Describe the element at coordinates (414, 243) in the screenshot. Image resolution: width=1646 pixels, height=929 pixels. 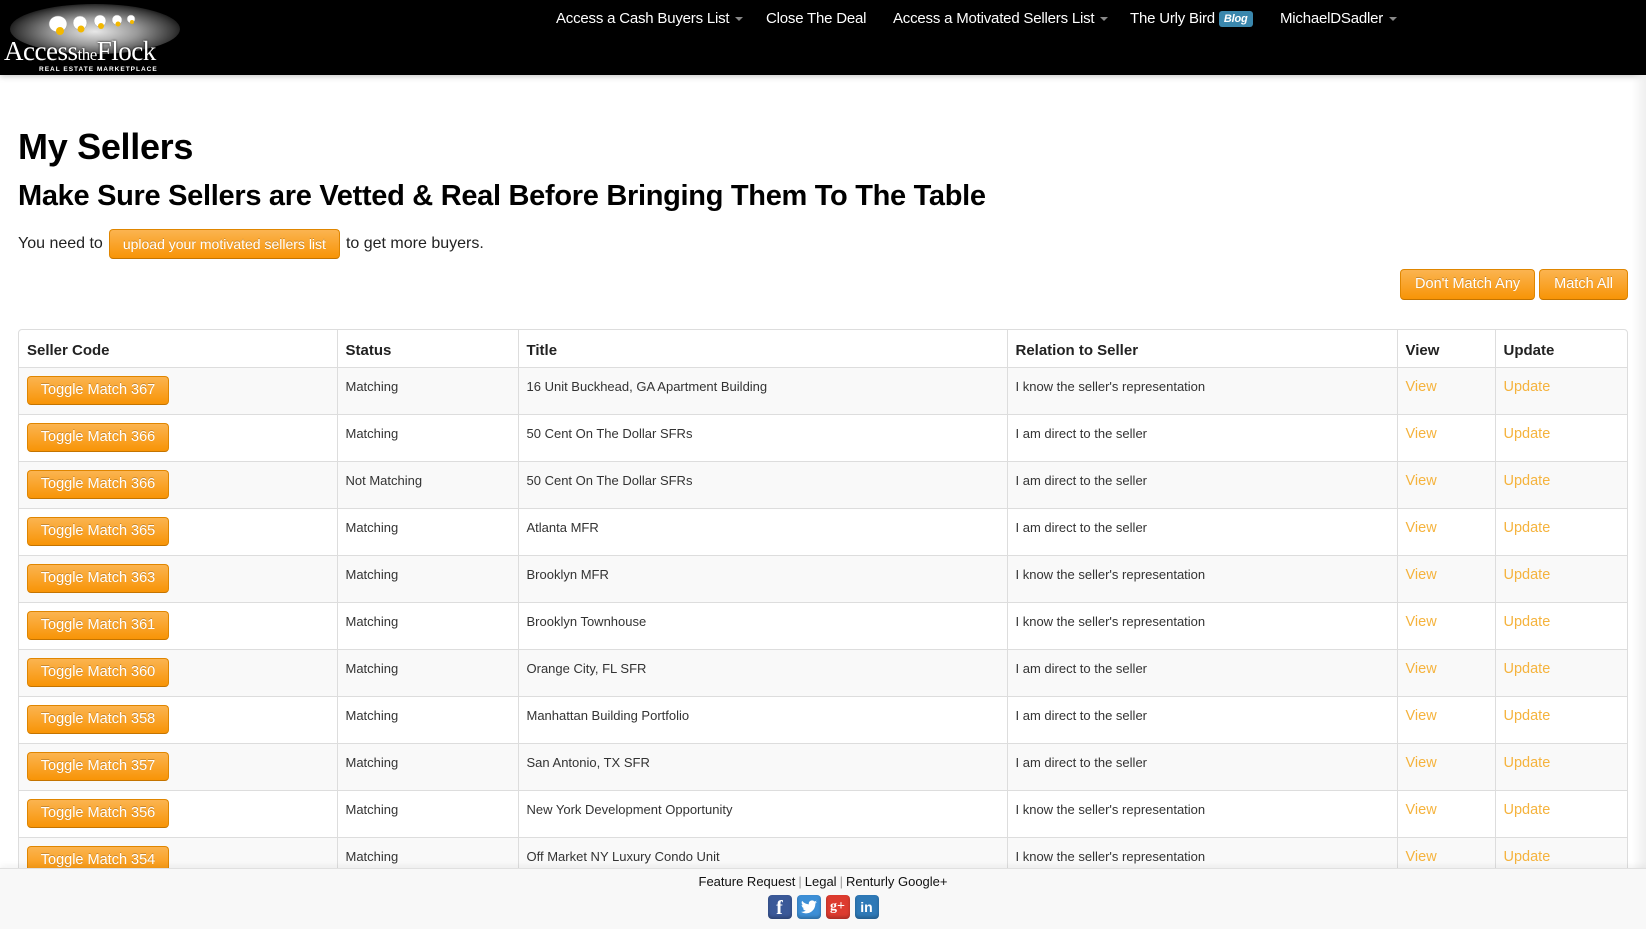
I see `notice-suffix: to get more buyers.` at that location.